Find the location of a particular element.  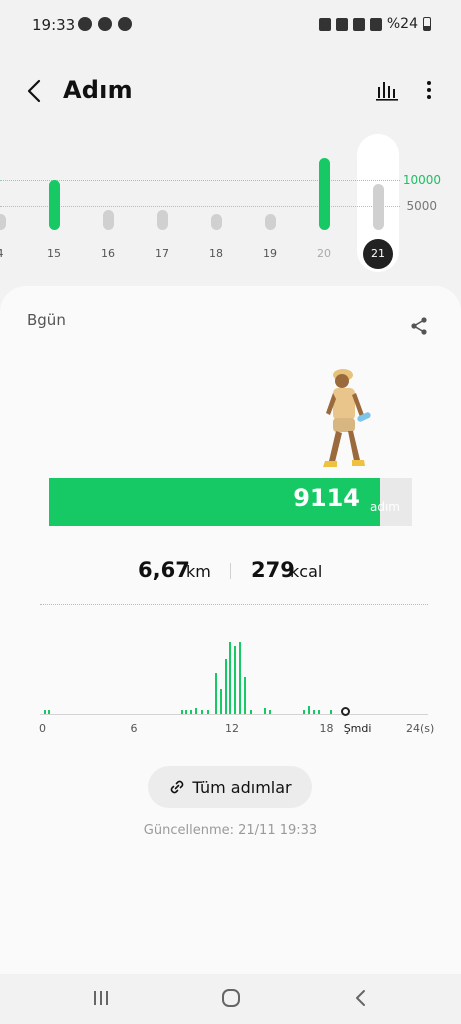

link-icon is located at coordinates (177, 787).